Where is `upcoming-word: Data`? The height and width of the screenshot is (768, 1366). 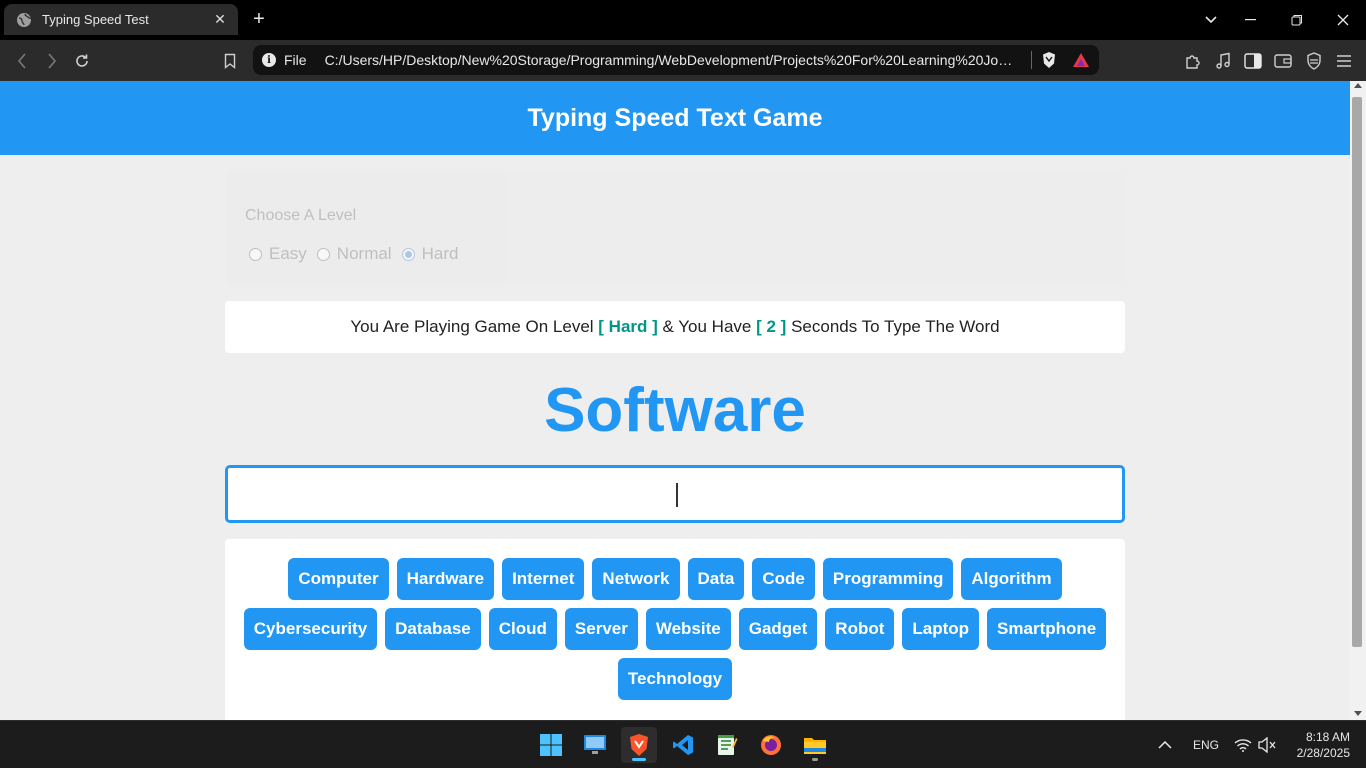
upcoming-word: Data is located at coordinates (716, 579).